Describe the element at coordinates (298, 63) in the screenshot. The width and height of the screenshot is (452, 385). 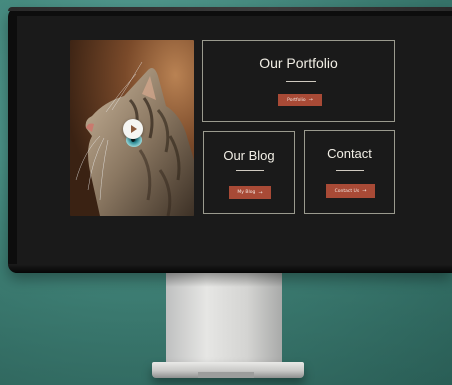
I see `portfolio-title: Our Portfolio` at that location.